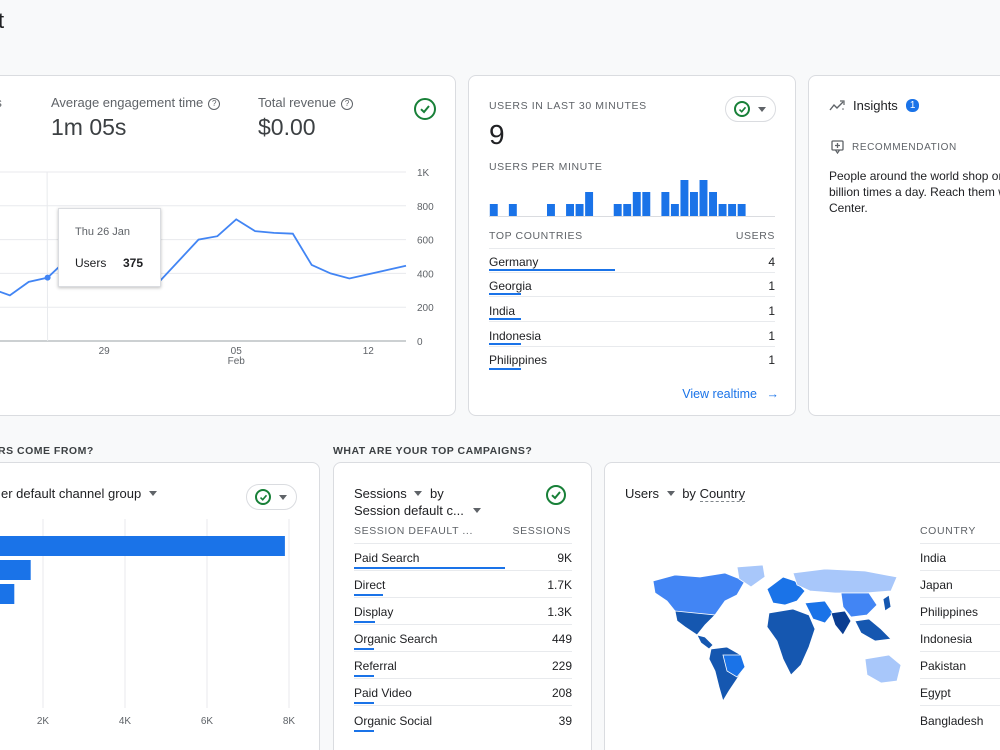 The image size is (1000, 750). Describe the element at coordinates (387, 558) in the screenshot. I see `campaign-name: Paid Search` at that location.